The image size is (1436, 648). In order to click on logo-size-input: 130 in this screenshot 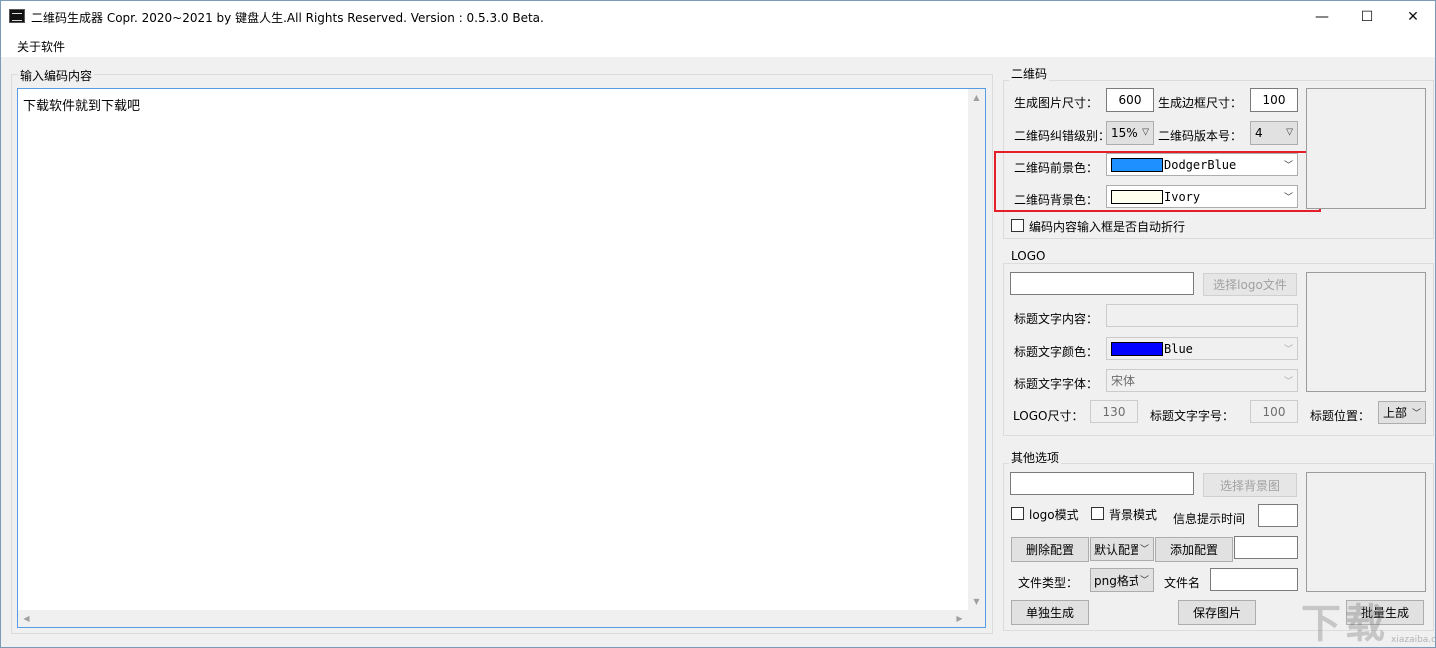, I will do `click(1114, 411)`.